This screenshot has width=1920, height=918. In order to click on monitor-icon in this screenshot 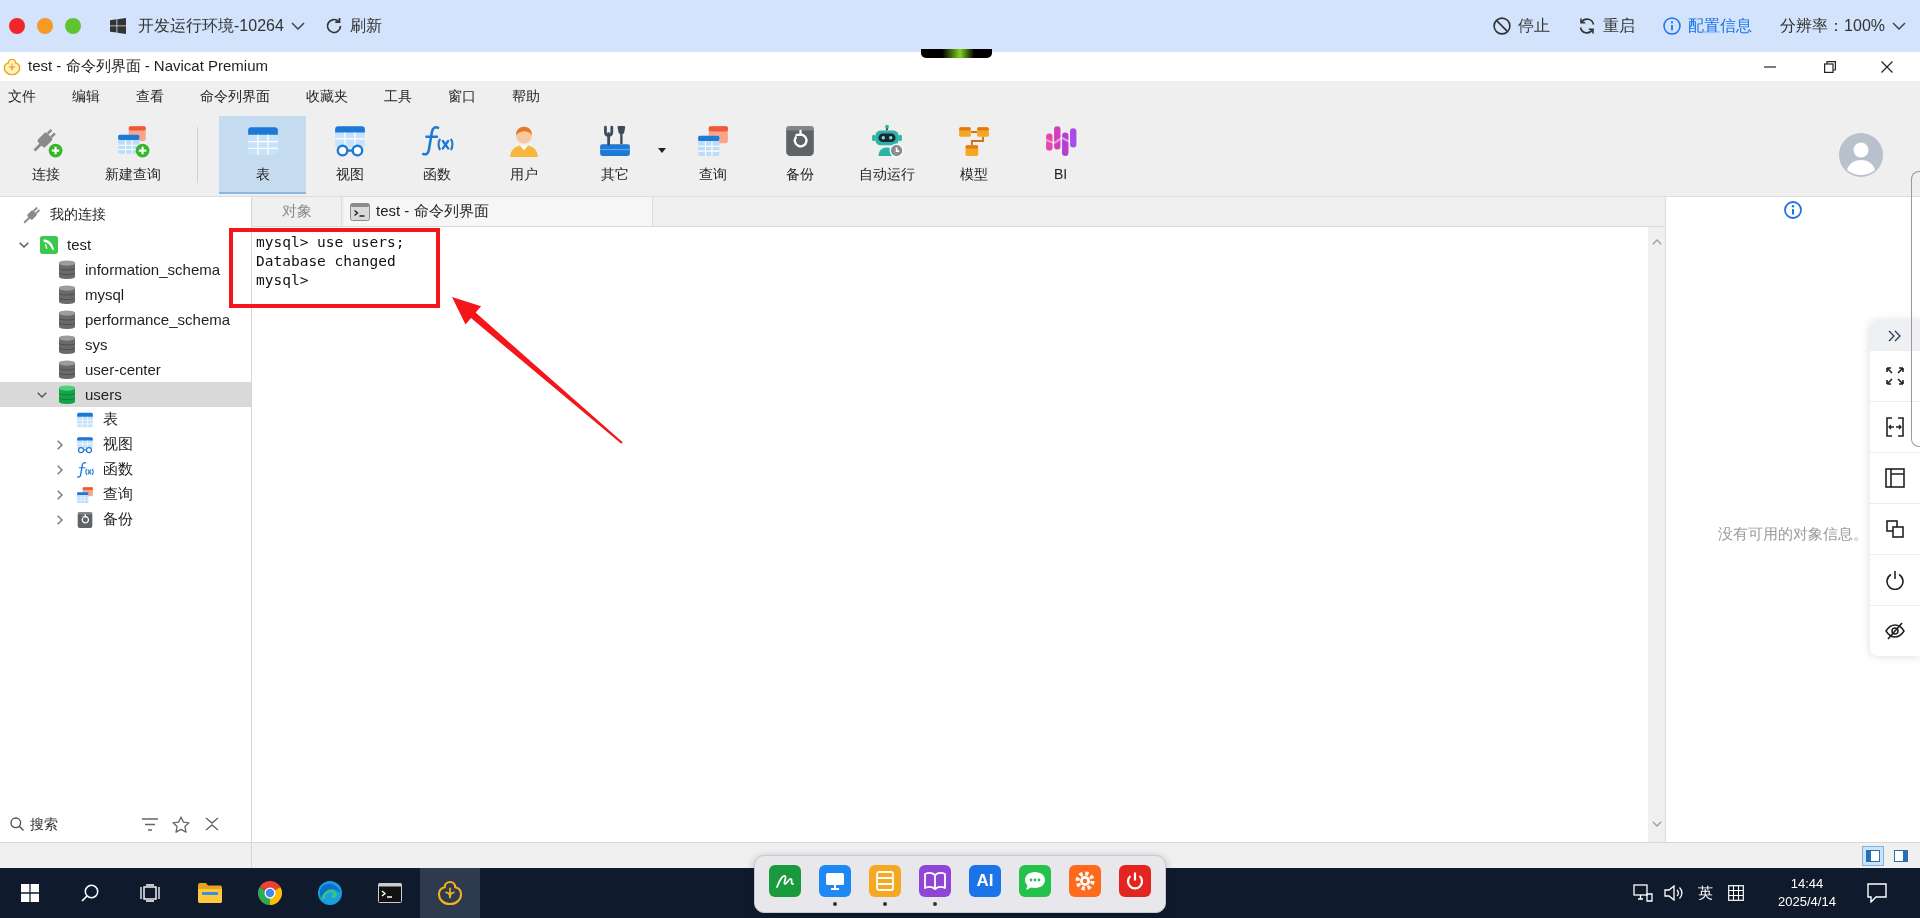, I will do `click(835, 881)`.